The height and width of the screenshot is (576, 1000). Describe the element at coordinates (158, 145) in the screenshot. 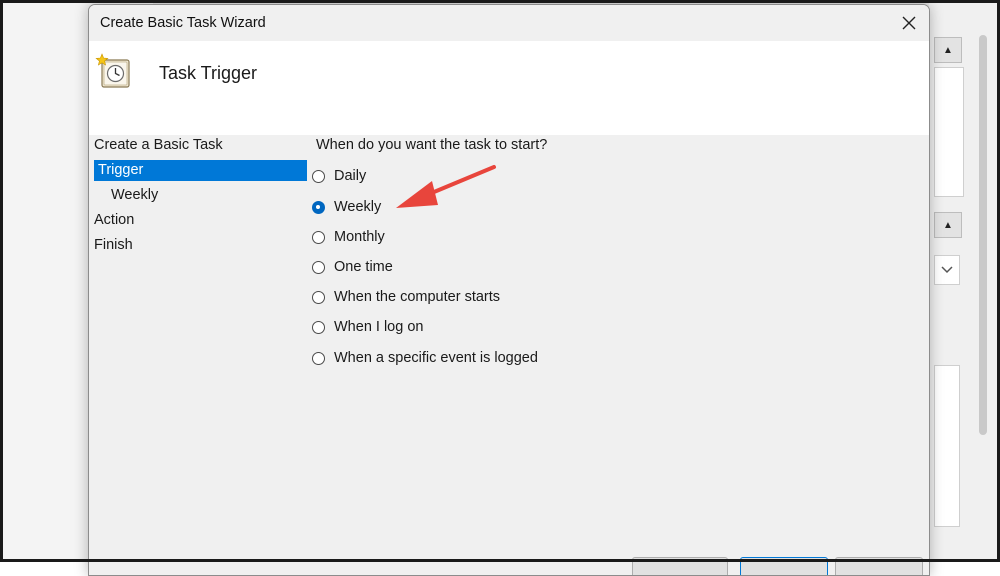

I see `nav-step-create-basic-task: Create a Basic Task` at that location.